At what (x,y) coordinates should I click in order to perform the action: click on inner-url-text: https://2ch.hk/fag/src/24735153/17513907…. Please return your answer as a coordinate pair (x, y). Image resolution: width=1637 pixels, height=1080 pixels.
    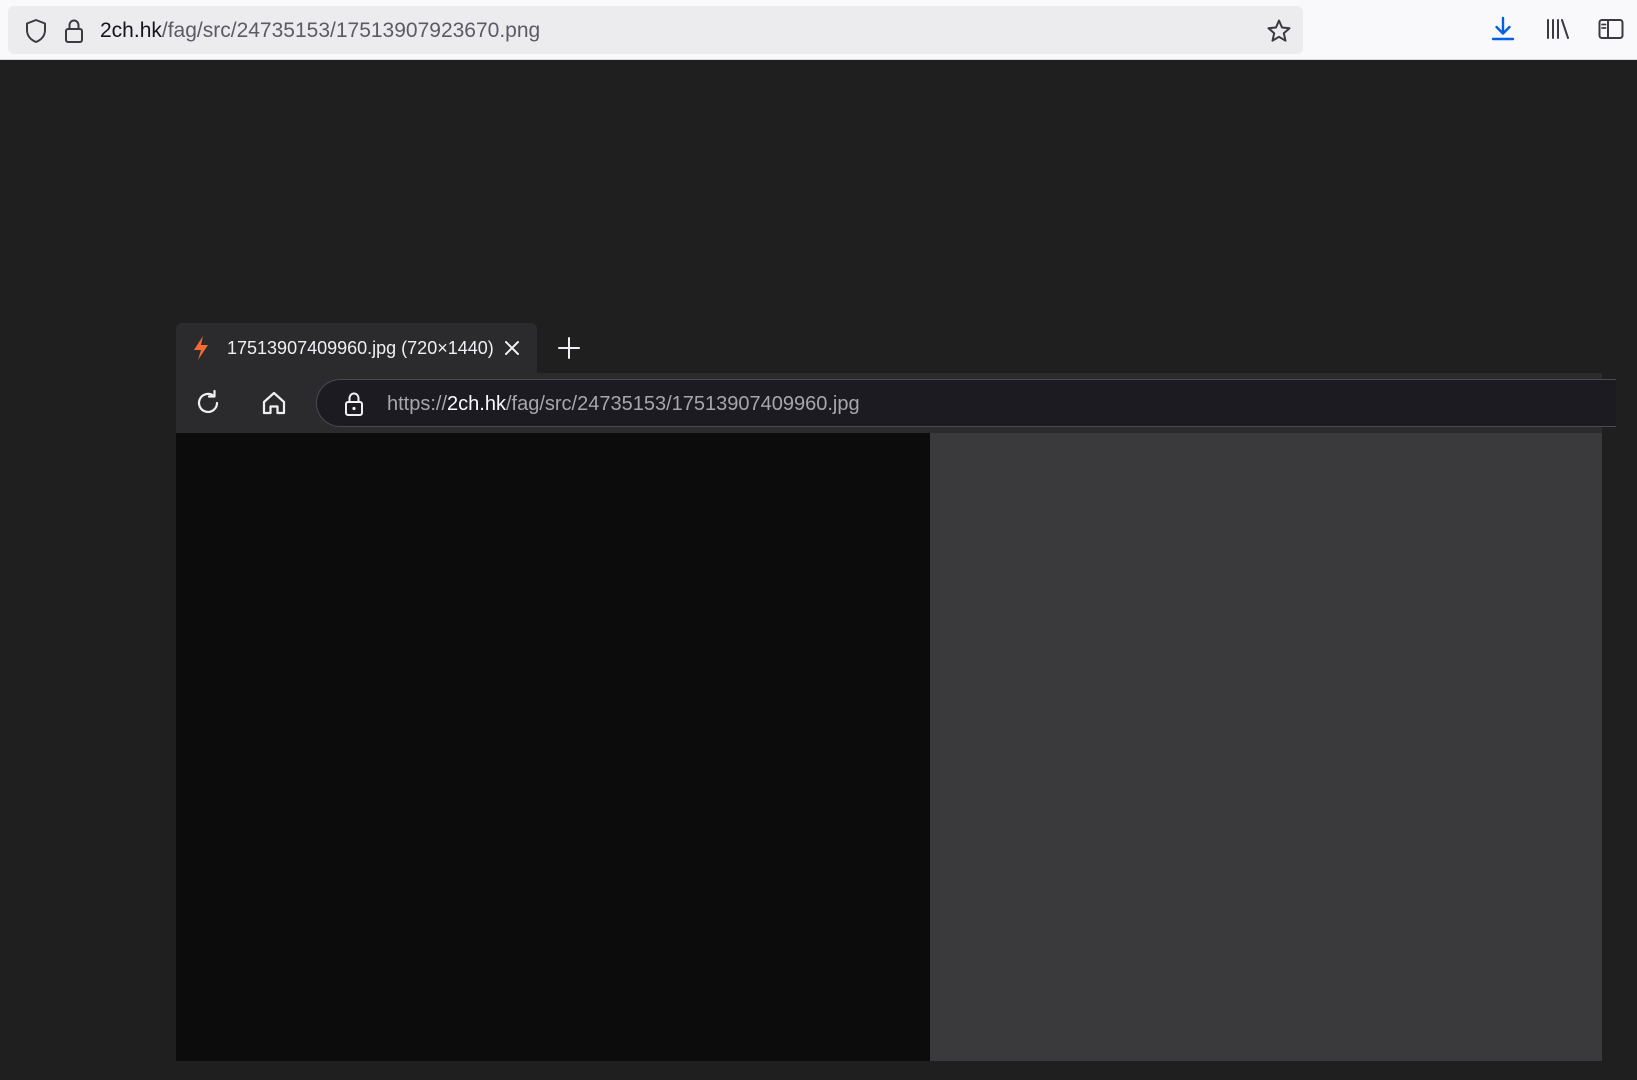
    Looking at the image, I should click on (623, 404).